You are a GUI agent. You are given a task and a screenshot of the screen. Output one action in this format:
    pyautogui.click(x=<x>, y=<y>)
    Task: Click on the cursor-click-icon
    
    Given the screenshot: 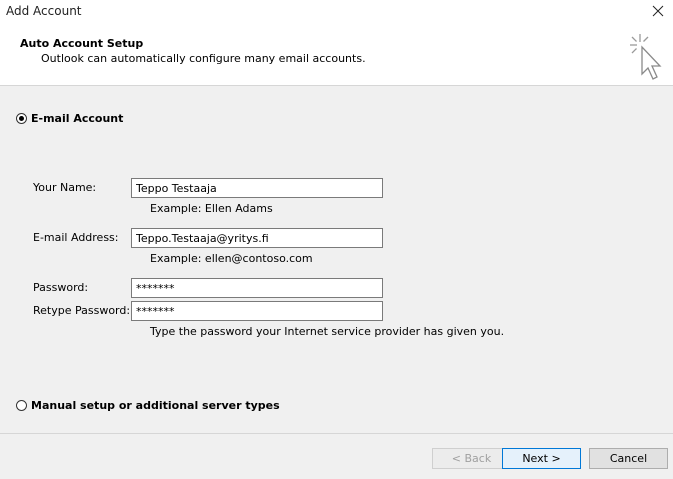 What is the action you would take?
    pyautogui.click(x=646, y=57)
    